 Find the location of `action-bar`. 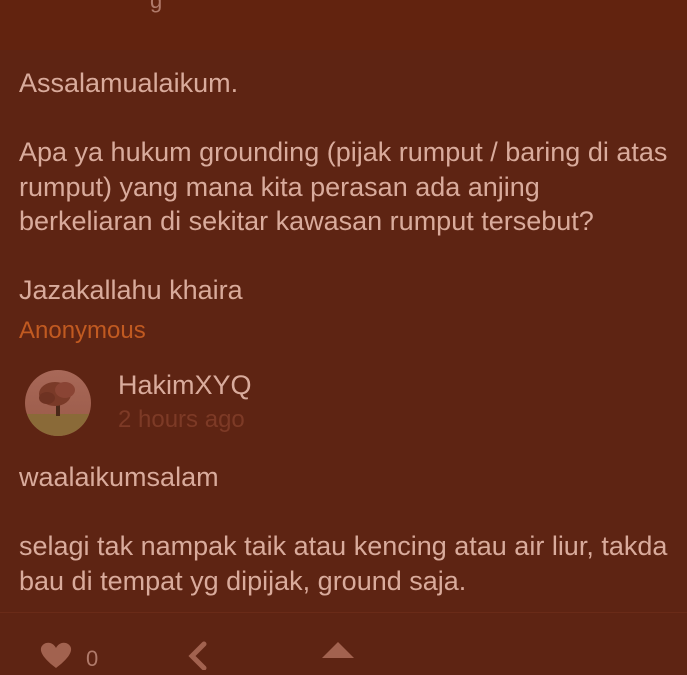

action-bar is located at coordinates (343, 655).